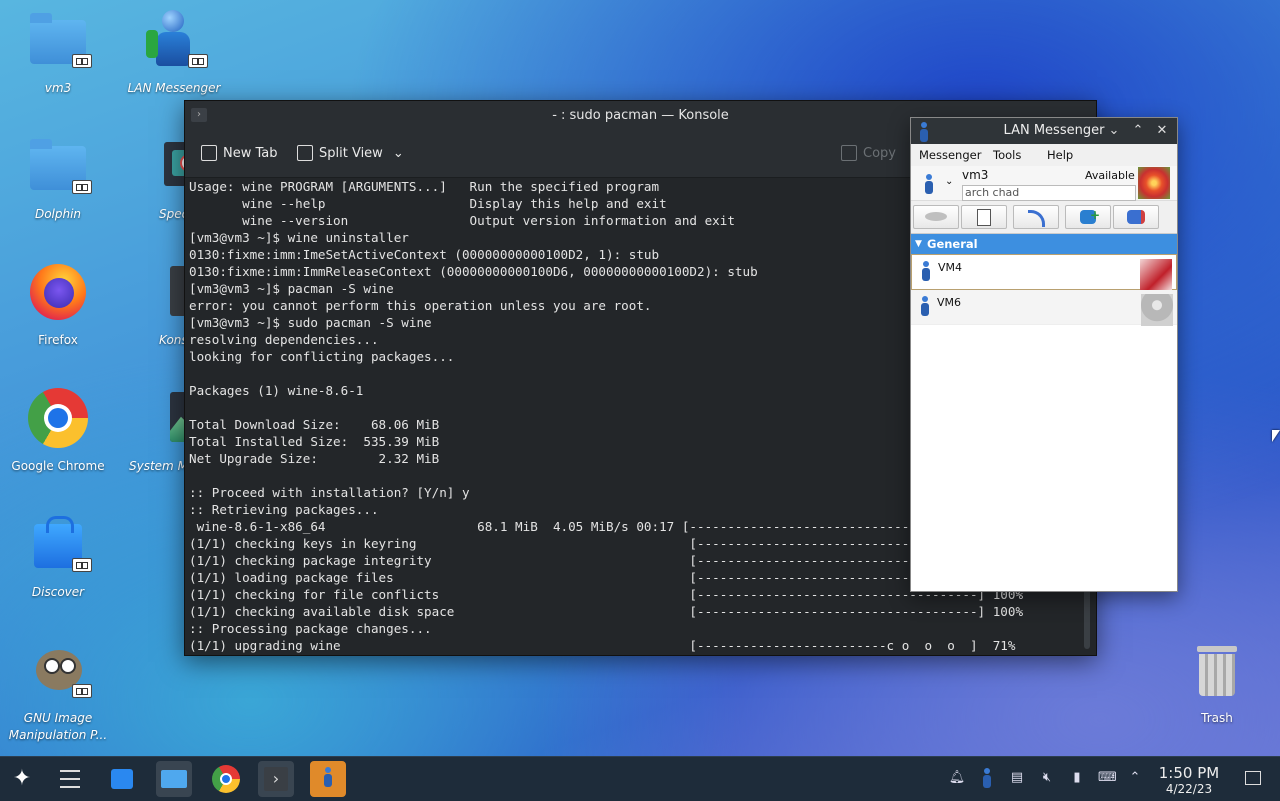 This screenshot has width=1280, height=801. I want to click on rss-icon, so click(1036, 218).